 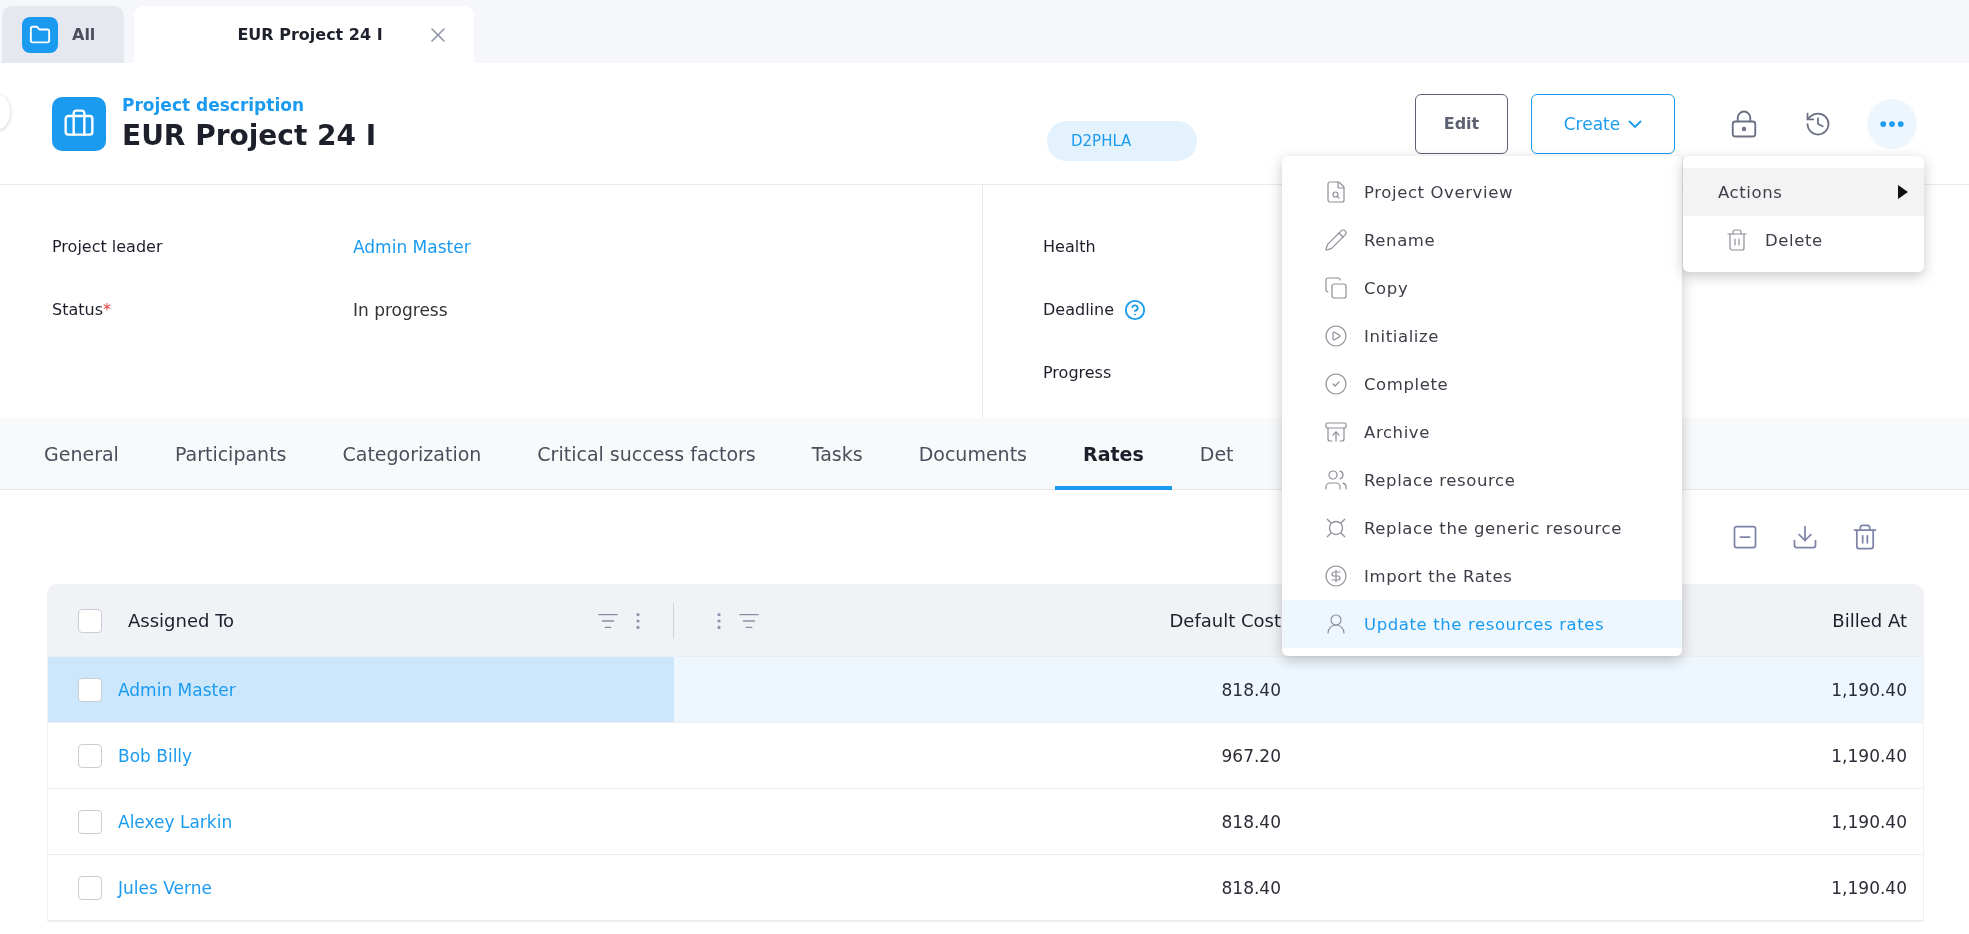 I want to click on help-icon, so click(x=1135, y=309).